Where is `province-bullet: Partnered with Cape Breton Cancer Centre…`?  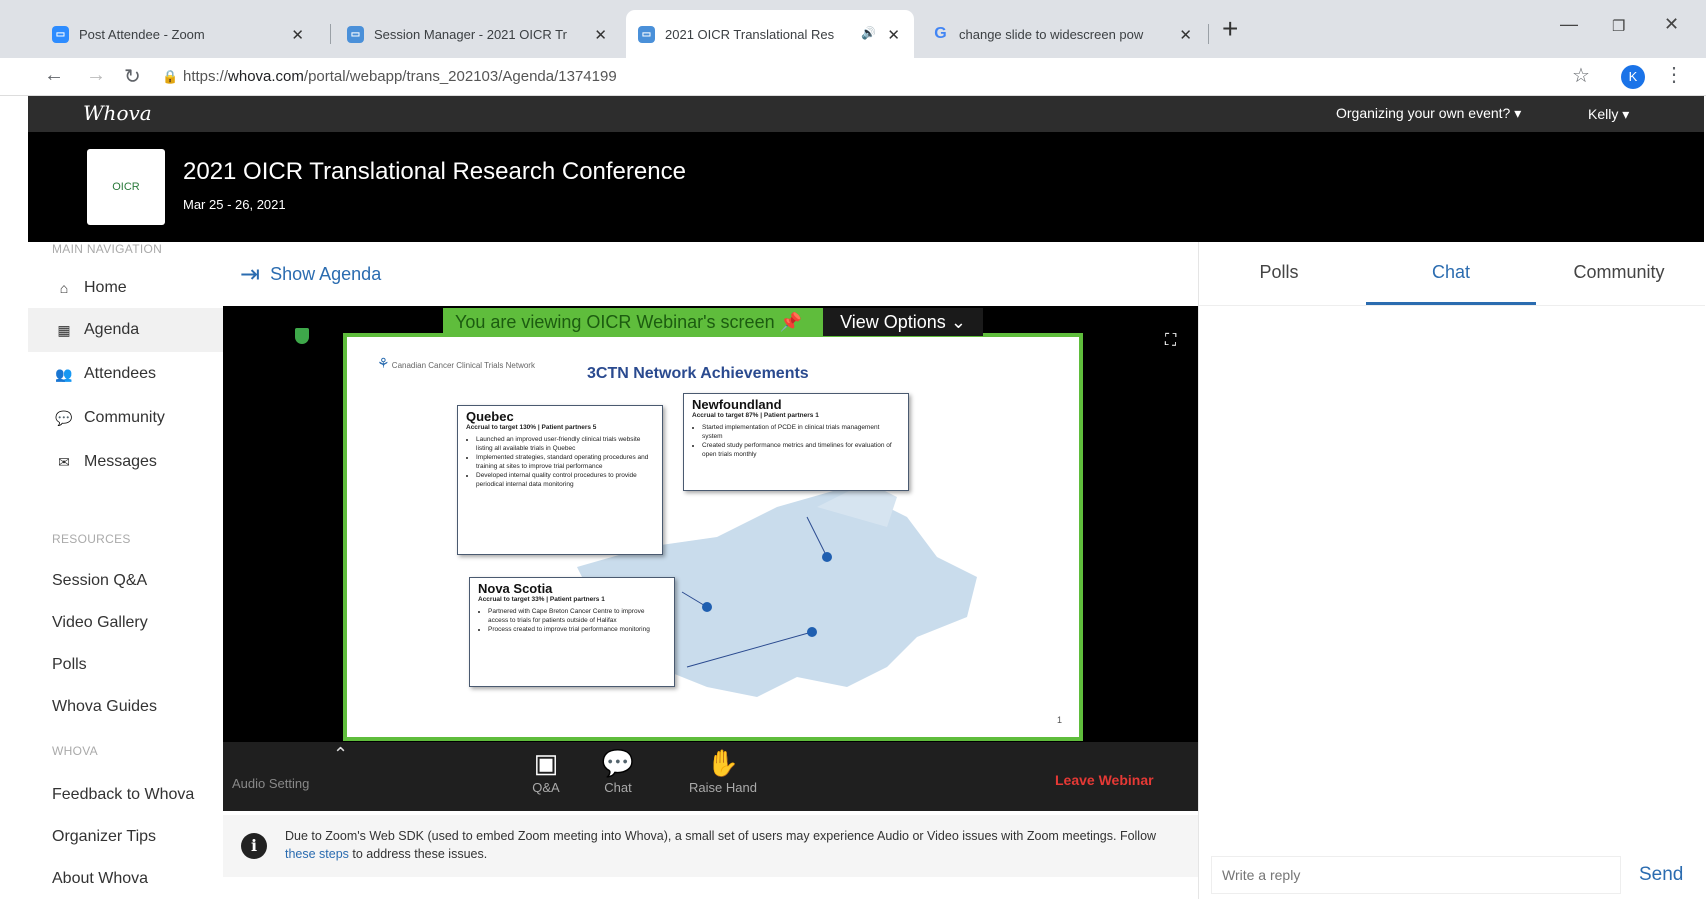 province-bullet: Partnered with Cape Breton Cancer Centre… is located at coordinates (577, 616).